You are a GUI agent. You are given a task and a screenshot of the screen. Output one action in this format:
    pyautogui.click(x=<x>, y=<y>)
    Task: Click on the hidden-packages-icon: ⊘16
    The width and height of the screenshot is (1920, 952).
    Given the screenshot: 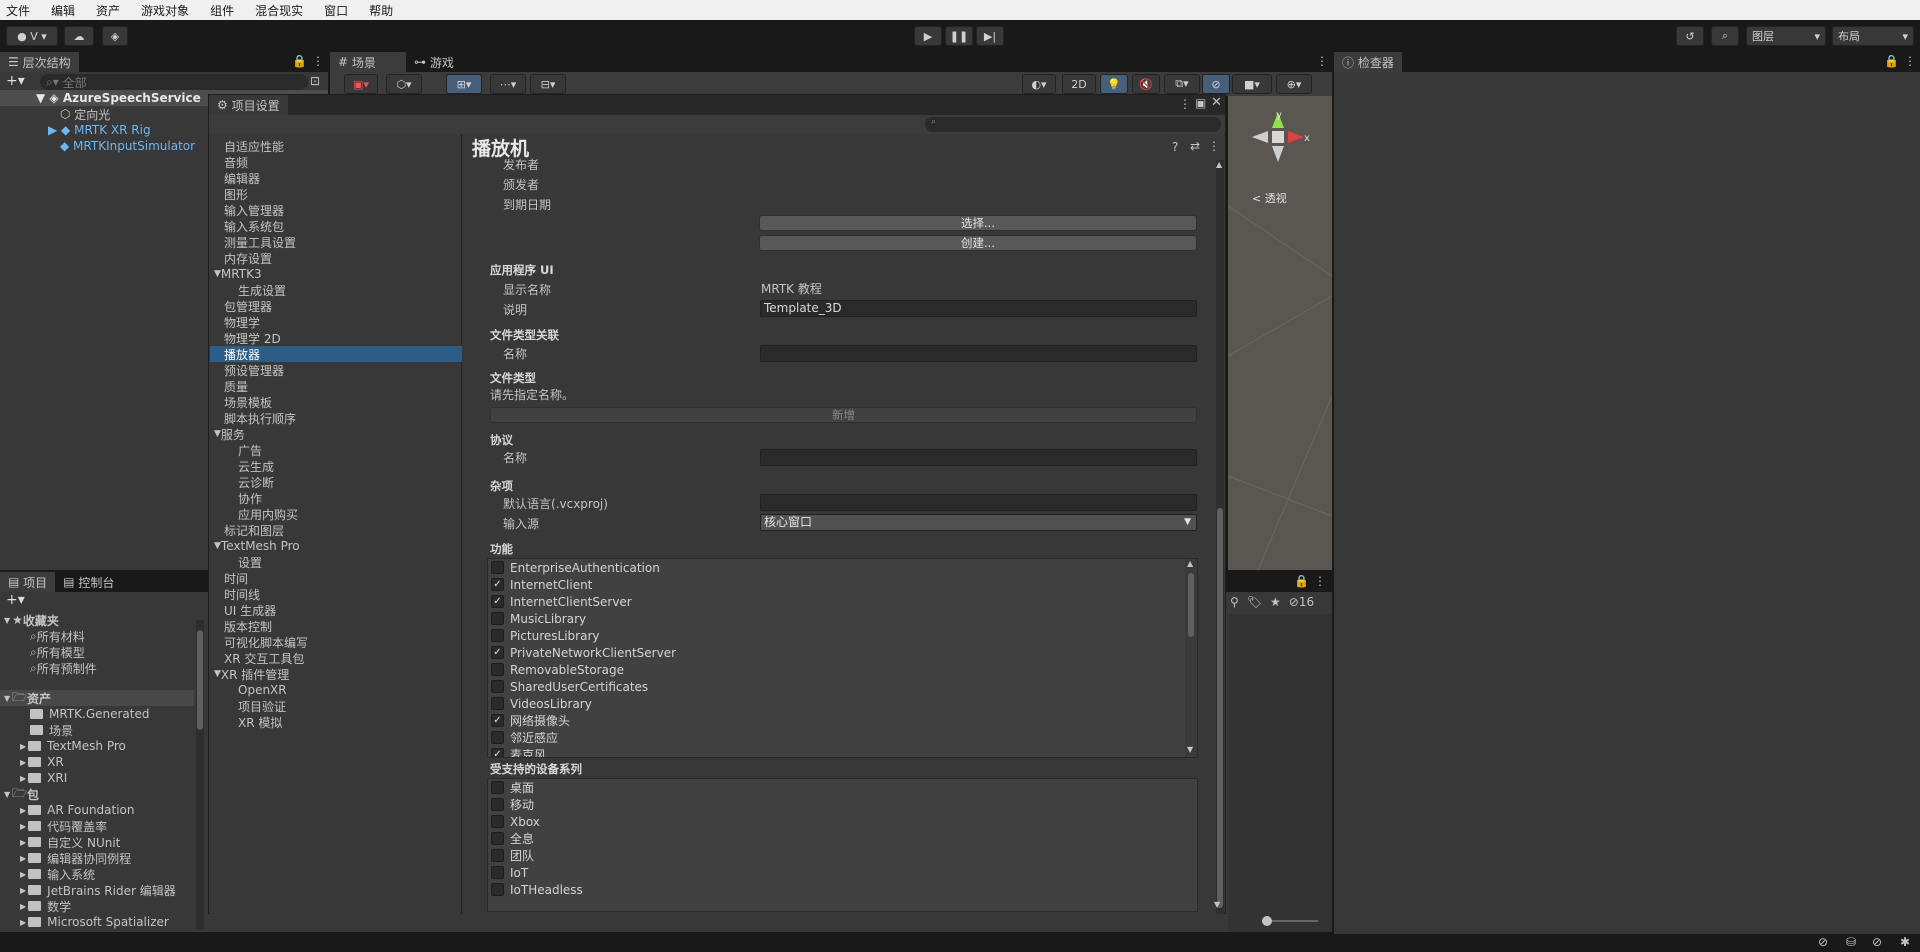 What is the action you would take?
    pyautogui.click(x=1301, y=602)
    